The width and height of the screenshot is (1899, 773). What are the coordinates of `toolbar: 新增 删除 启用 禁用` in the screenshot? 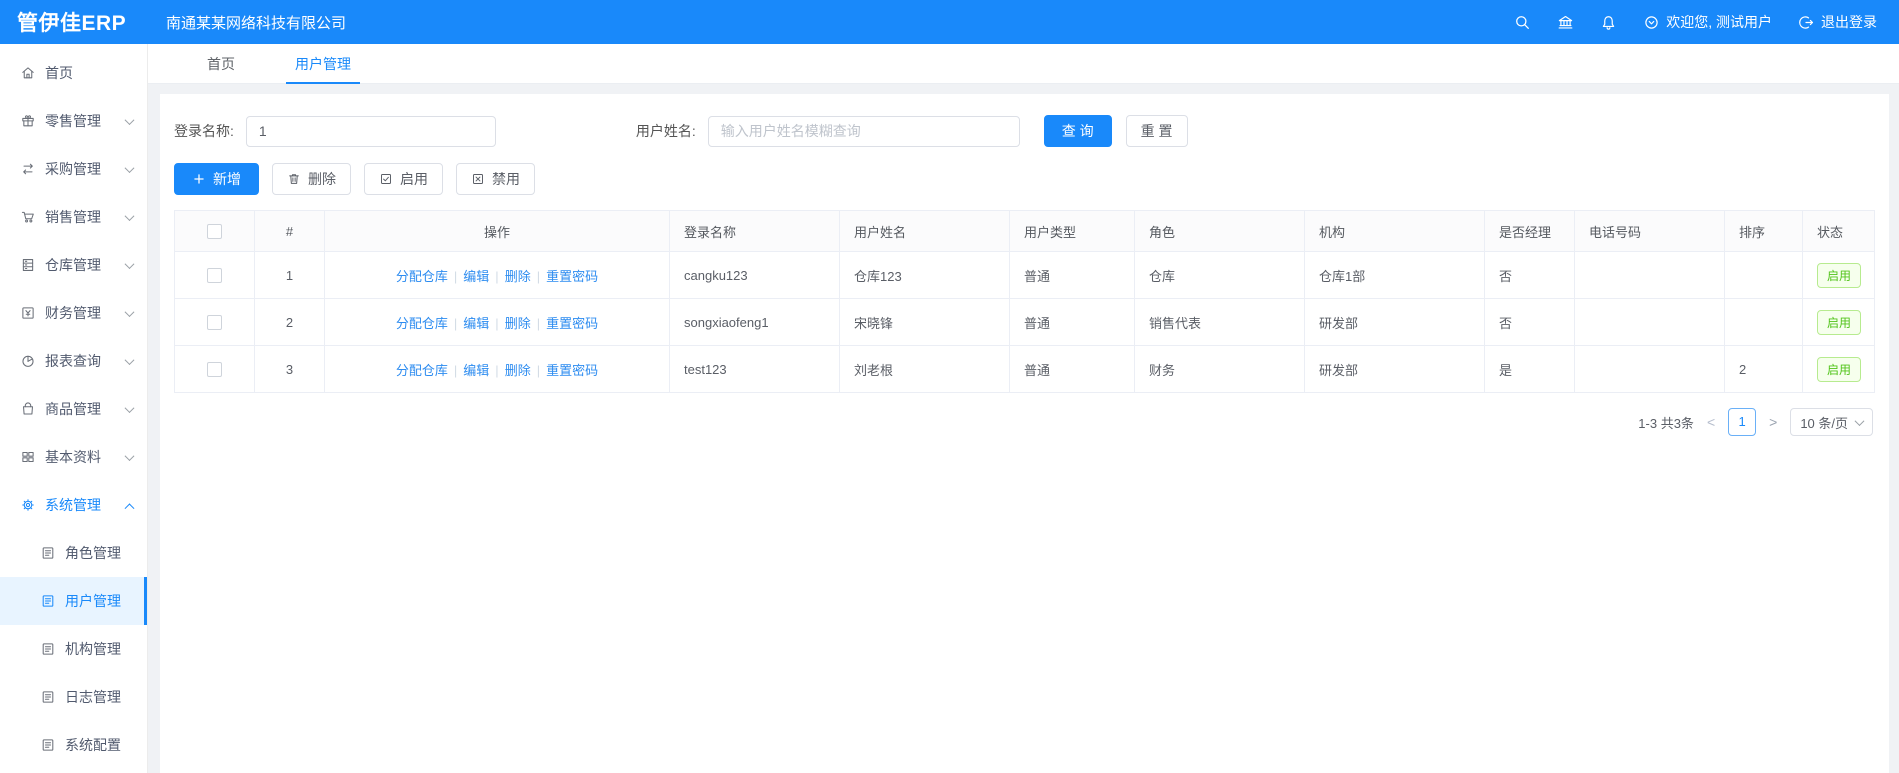 It's located at (1024, 179).